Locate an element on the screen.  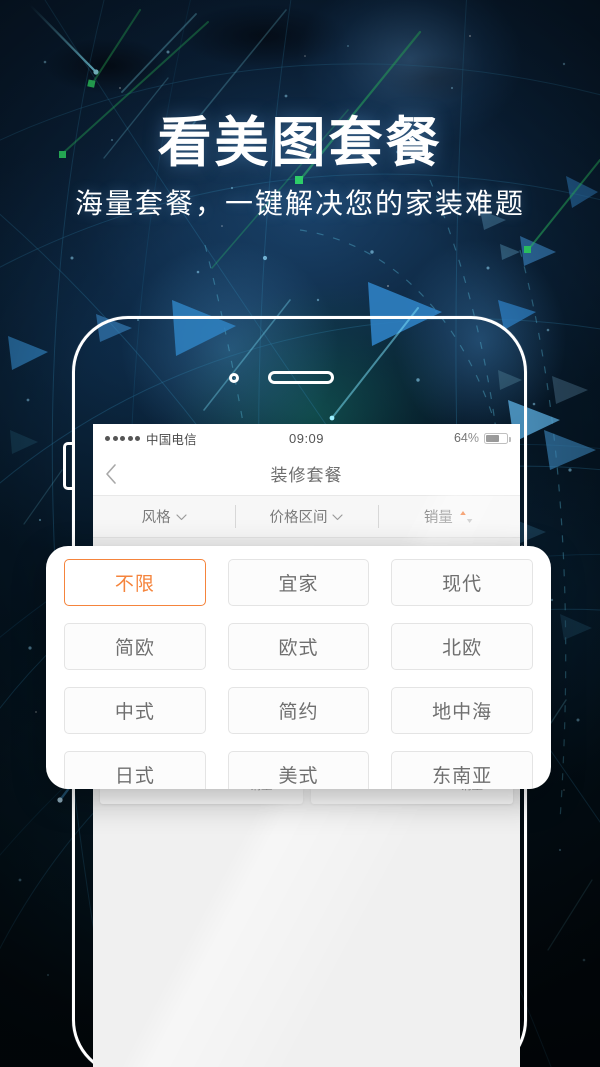
page-subtitle: 海量套餐，一键解决您的家装难题 is located at coordinates (299, 203).